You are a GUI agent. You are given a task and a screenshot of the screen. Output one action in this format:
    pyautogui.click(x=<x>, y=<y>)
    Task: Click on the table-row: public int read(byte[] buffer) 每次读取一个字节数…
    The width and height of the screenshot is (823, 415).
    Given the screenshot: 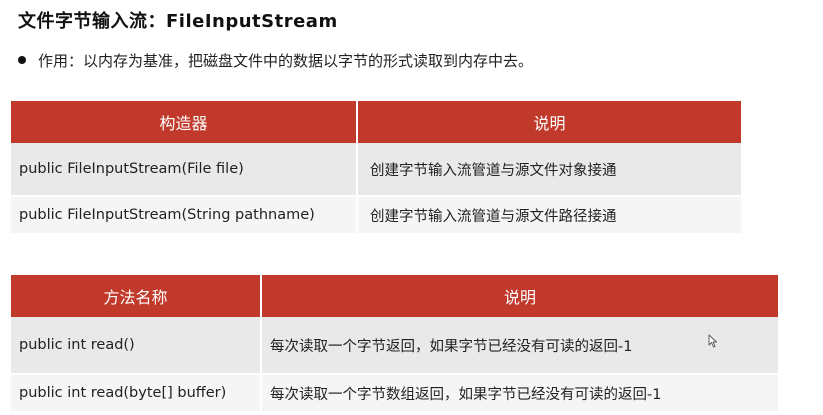 What is the action you would take?
    pyautogui.click(x=394, y=392)
    